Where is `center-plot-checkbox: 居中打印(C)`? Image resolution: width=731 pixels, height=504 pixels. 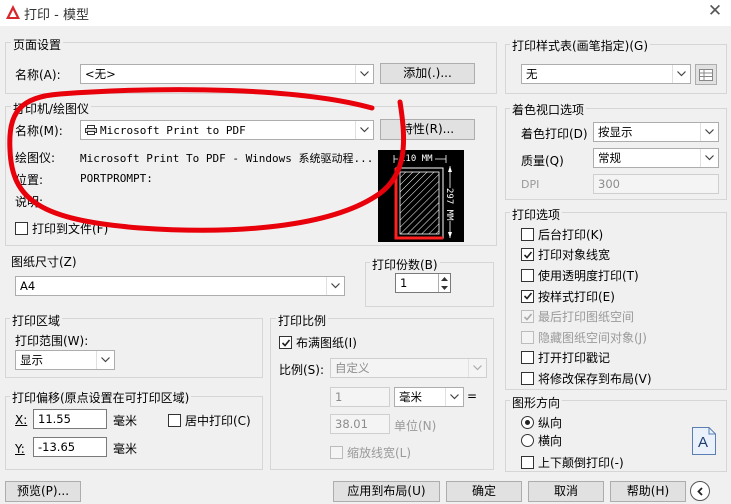
center-plot-checkbox: 居中打印(C) is located at coordinates (209, 420).